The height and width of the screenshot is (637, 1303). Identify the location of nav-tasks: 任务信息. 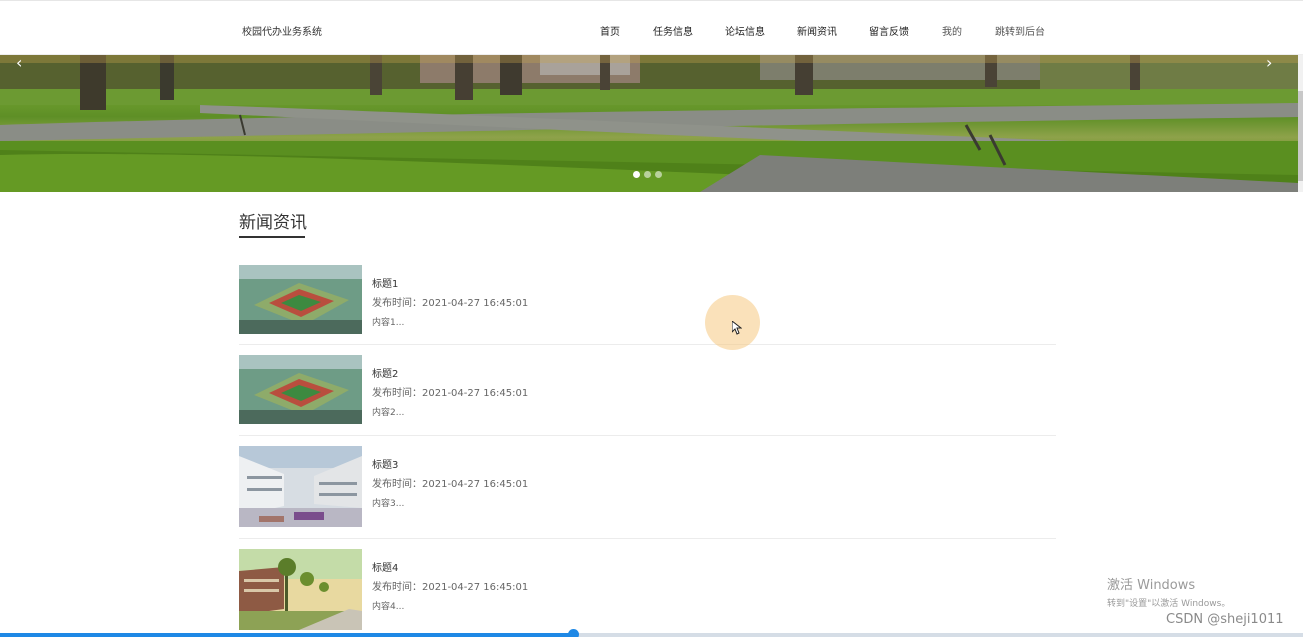
(673, 30).